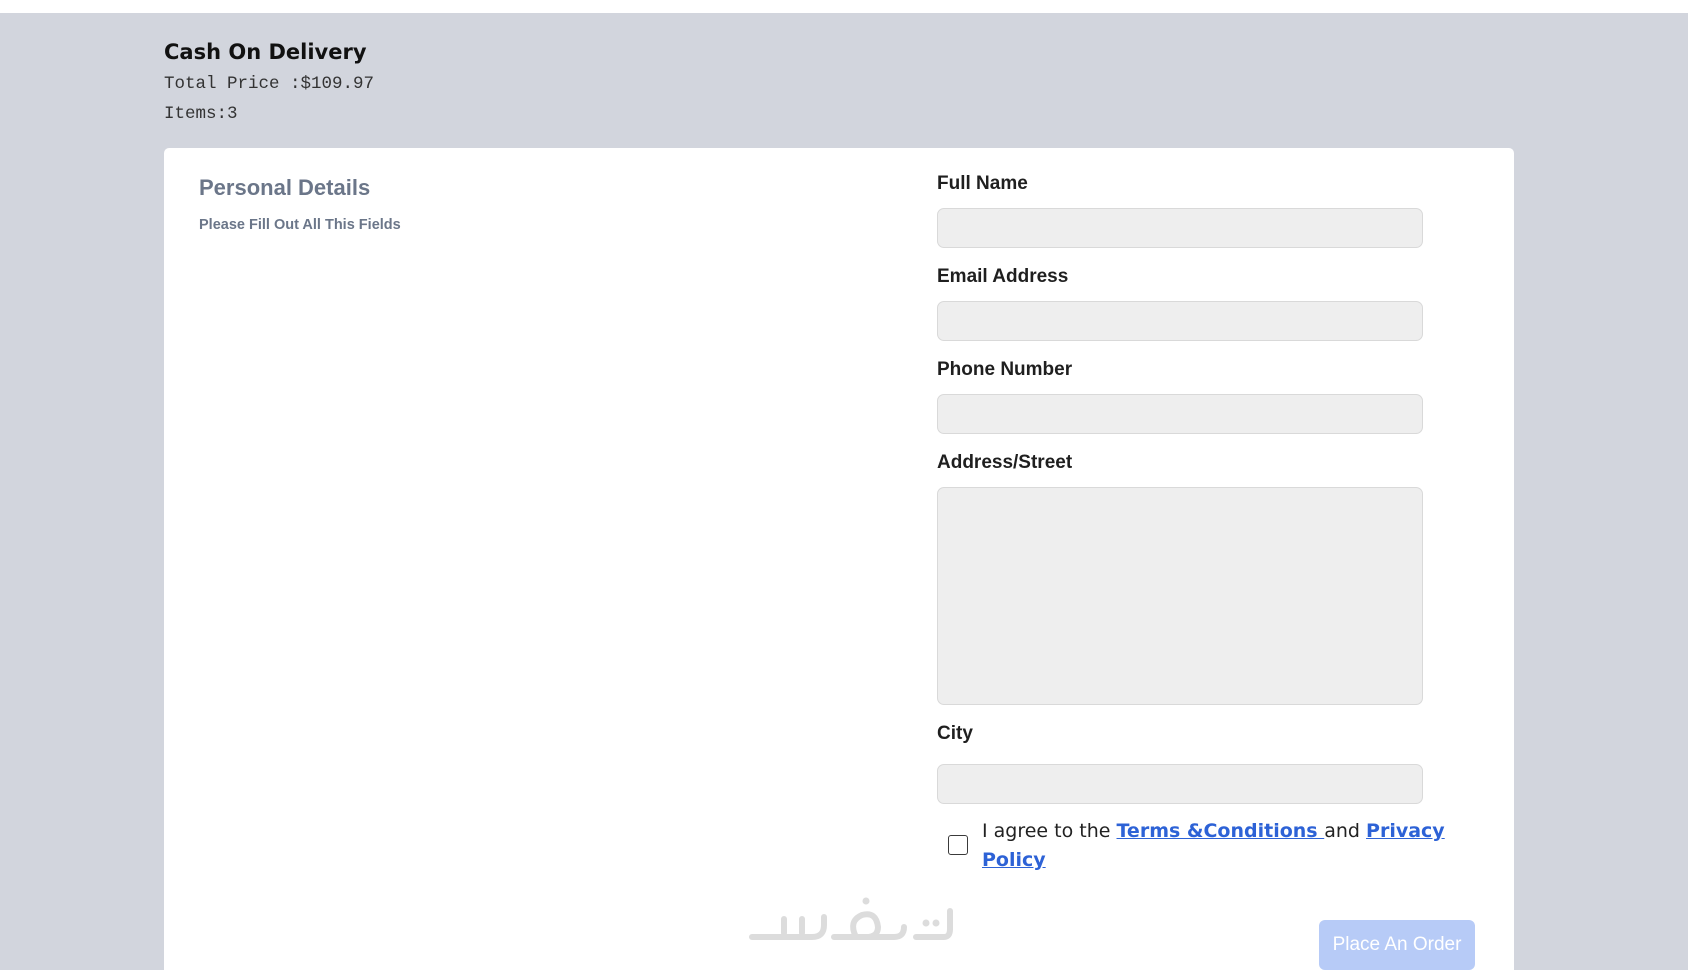 The height and width of the screenshot is (970, 1700). What do you see at coordinates (1180, 228) in the screenshot?
I see `full-name-input` at bounding box center [1180, 228].